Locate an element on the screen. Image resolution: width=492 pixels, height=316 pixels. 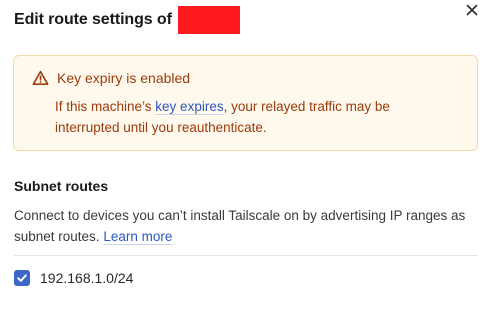
dialog-title: Edit route settings of is located at coordinates (93, 19).